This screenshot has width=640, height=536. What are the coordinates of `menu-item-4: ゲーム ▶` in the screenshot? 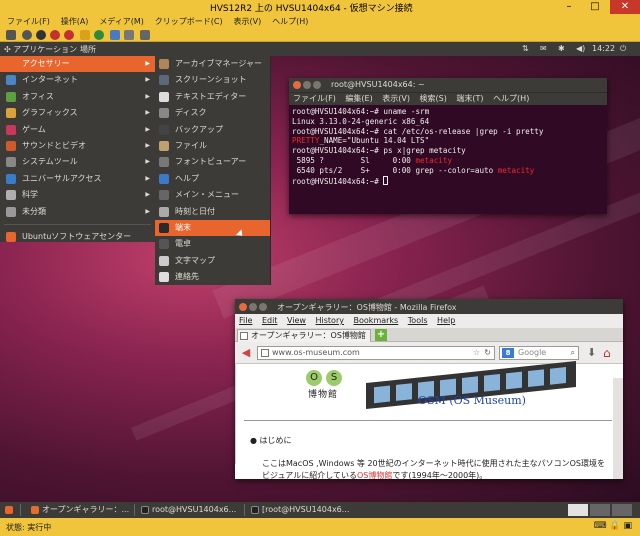 It's located at (77, 130).